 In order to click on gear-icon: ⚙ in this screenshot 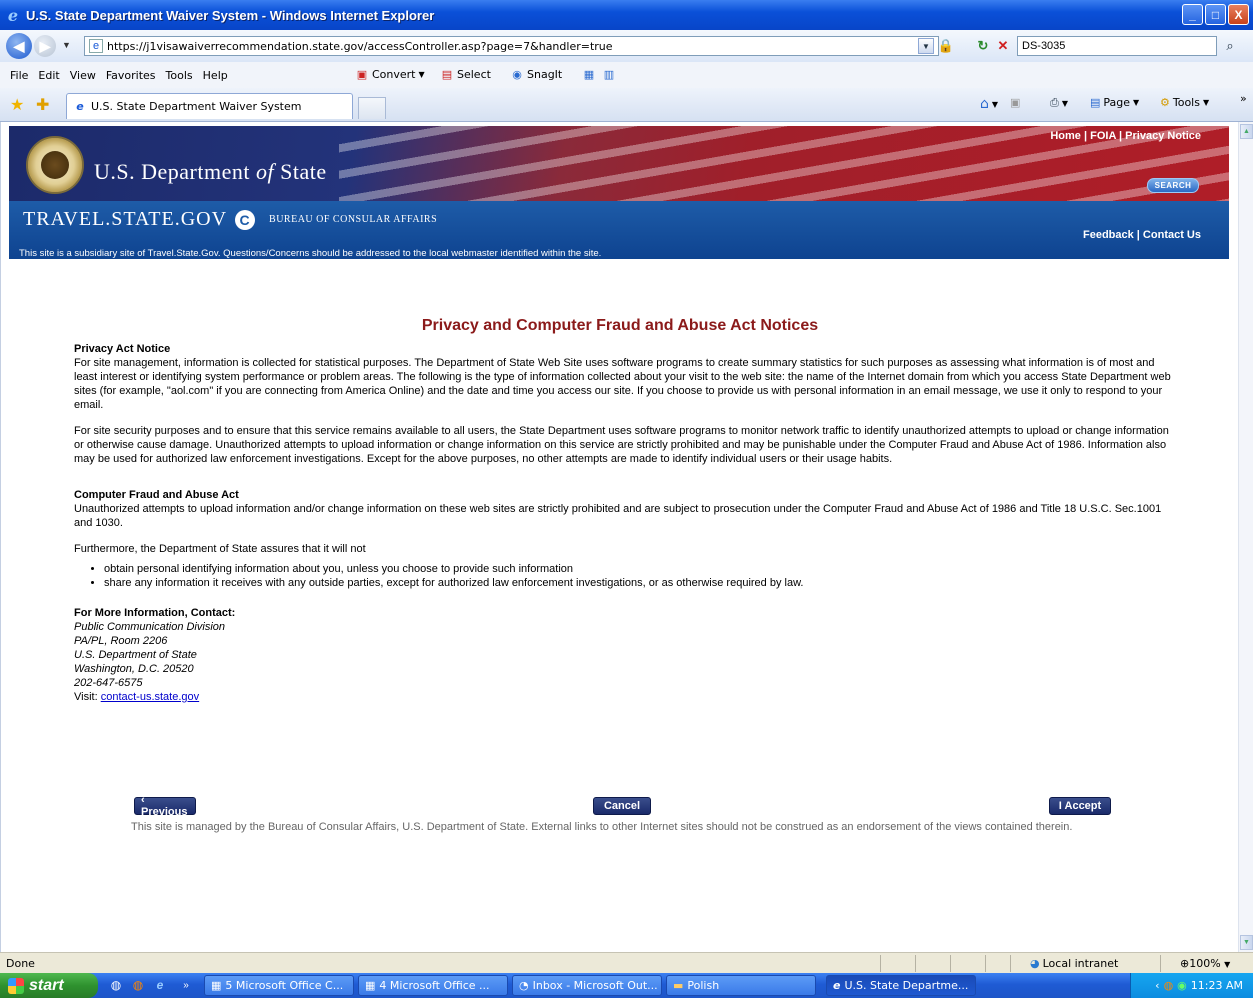, I will do `click(1165, 102)`.